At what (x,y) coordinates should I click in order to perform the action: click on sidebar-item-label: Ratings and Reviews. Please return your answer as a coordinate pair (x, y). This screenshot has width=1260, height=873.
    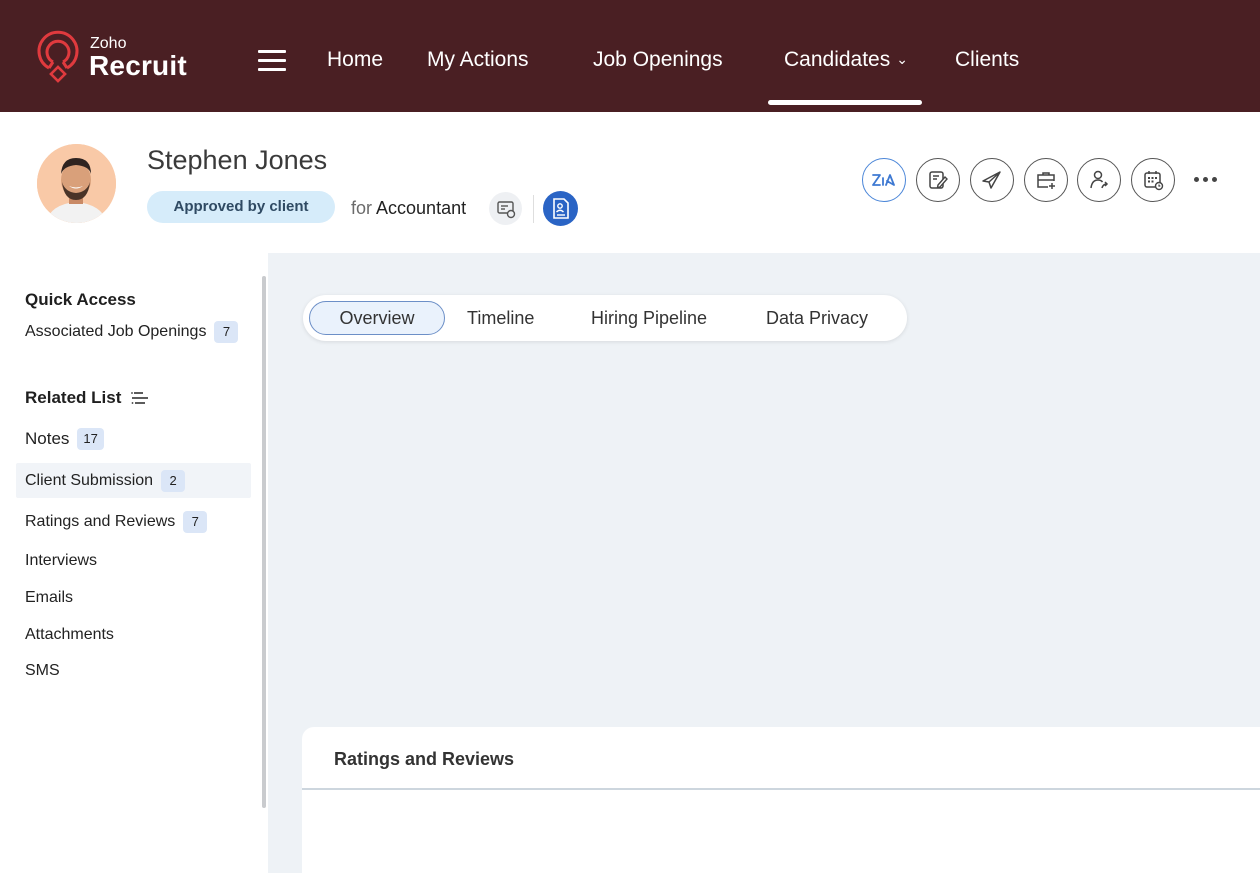
    Looking at the image, I should click on (100, 521).